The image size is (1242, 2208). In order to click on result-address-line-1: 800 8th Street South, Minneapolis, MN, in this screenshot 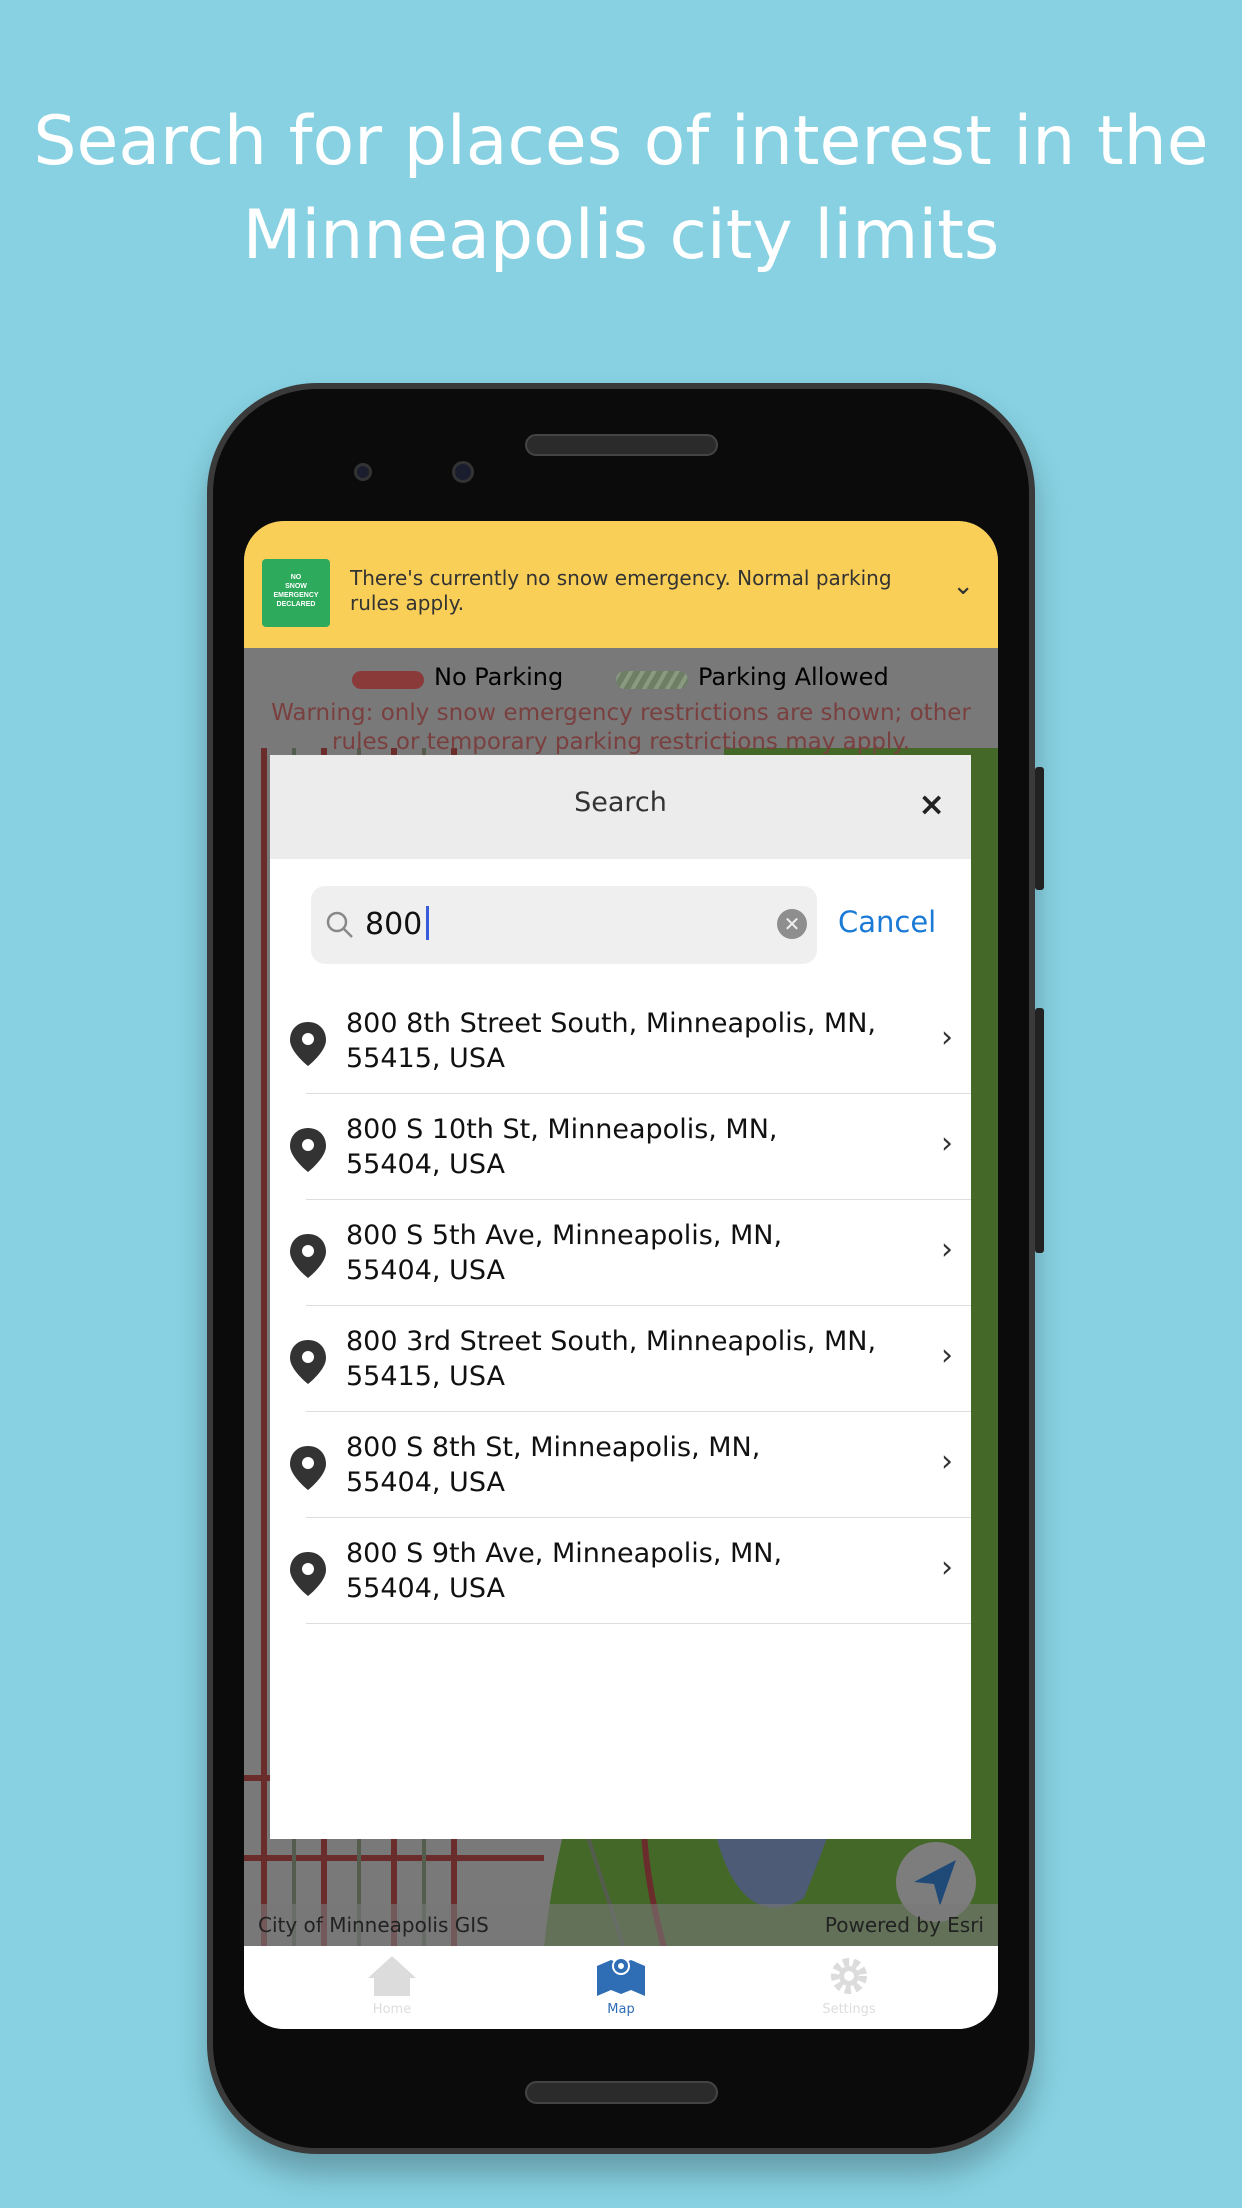, I will do `click(611, 1023)`.